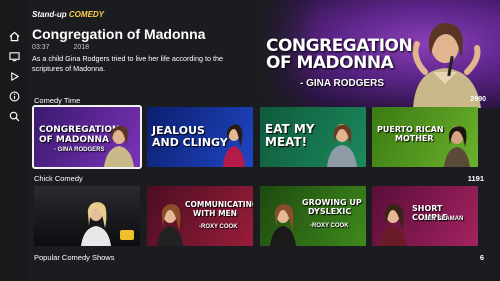 This screenshot has height=281, width=500. I want to click on hero-art-title: CONGREGATION OF MADONNA, so click(339, 54).